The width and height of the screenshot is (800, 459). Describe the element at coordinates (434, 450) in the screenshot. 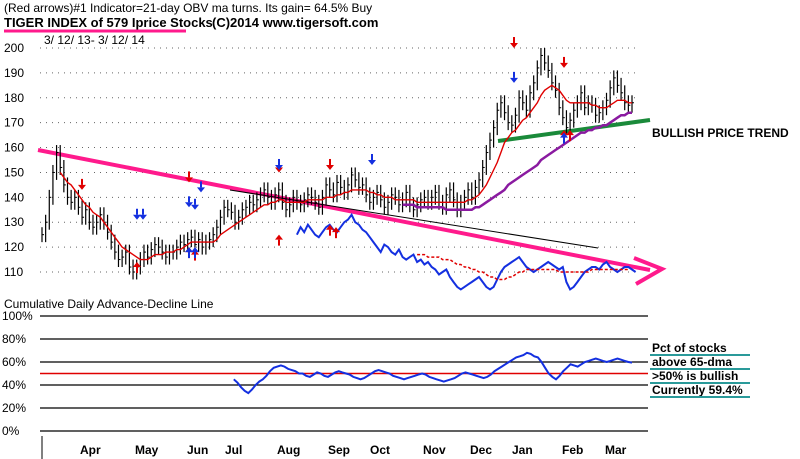

I see `month-label-nov: Nov` at that location.